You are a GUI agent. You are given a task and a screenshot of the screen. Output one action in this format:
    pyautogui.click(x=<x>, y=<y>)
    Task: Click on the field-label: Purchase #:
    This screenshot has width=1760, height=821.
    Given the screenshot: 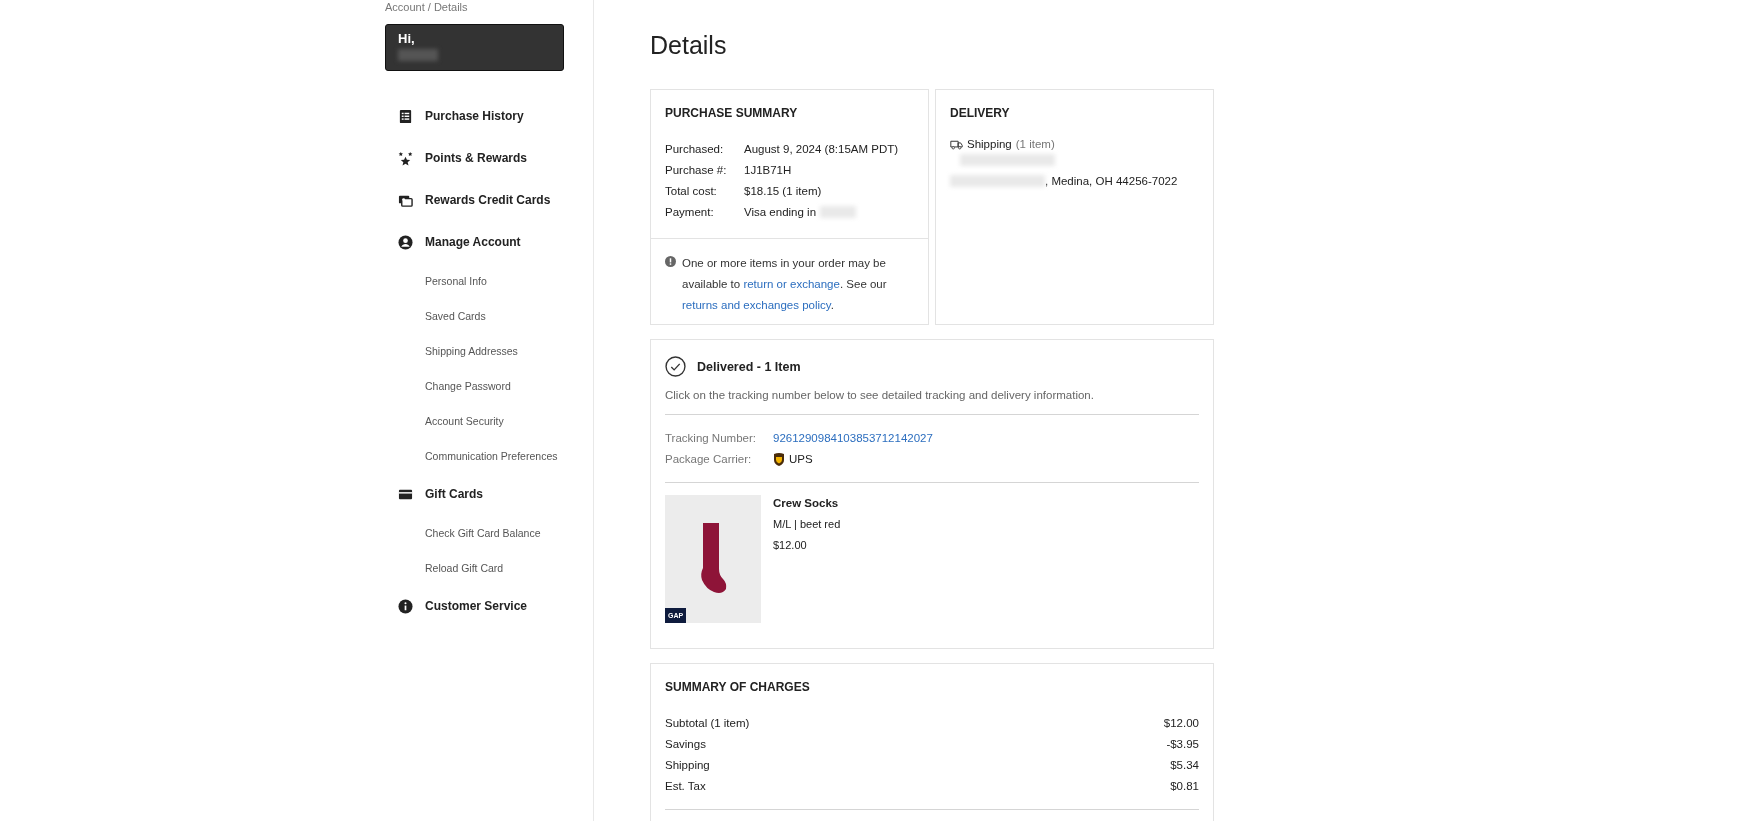 What is the action you would take?
    pyautogui.click(x=696, y=169)
    